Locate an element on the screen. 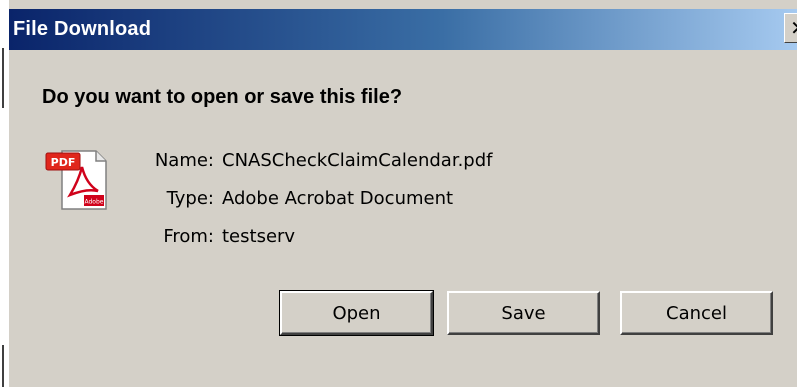 The height and width of the screenshot is (387, 797). type-label: Type: is located at coordinates (190, 198).